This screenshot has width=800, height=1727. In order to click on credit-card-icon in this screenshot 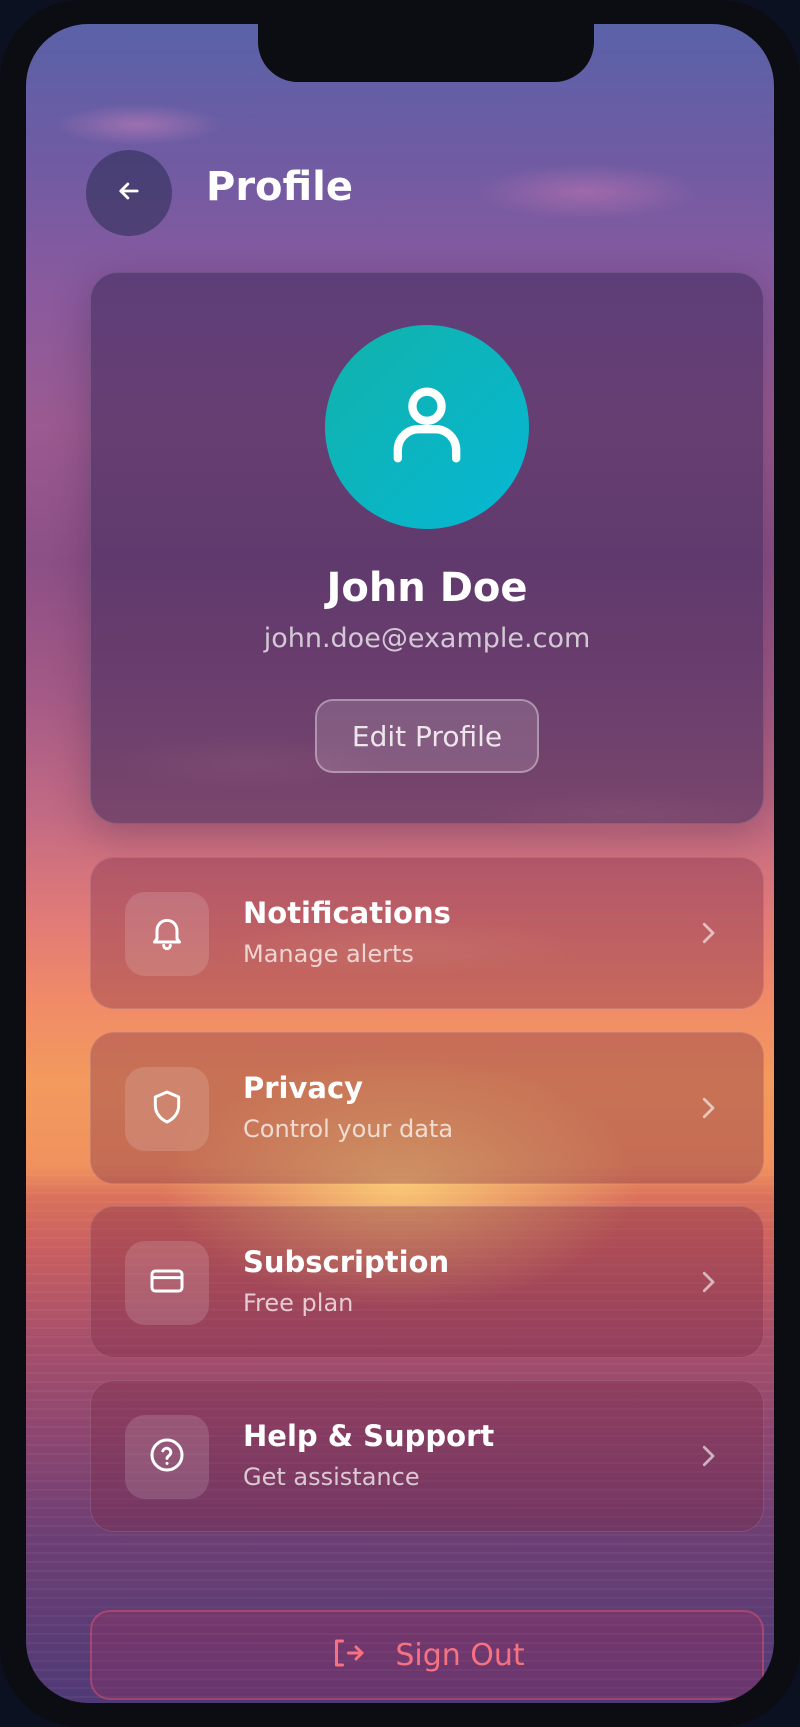, I will do `click(167, 1283)`.